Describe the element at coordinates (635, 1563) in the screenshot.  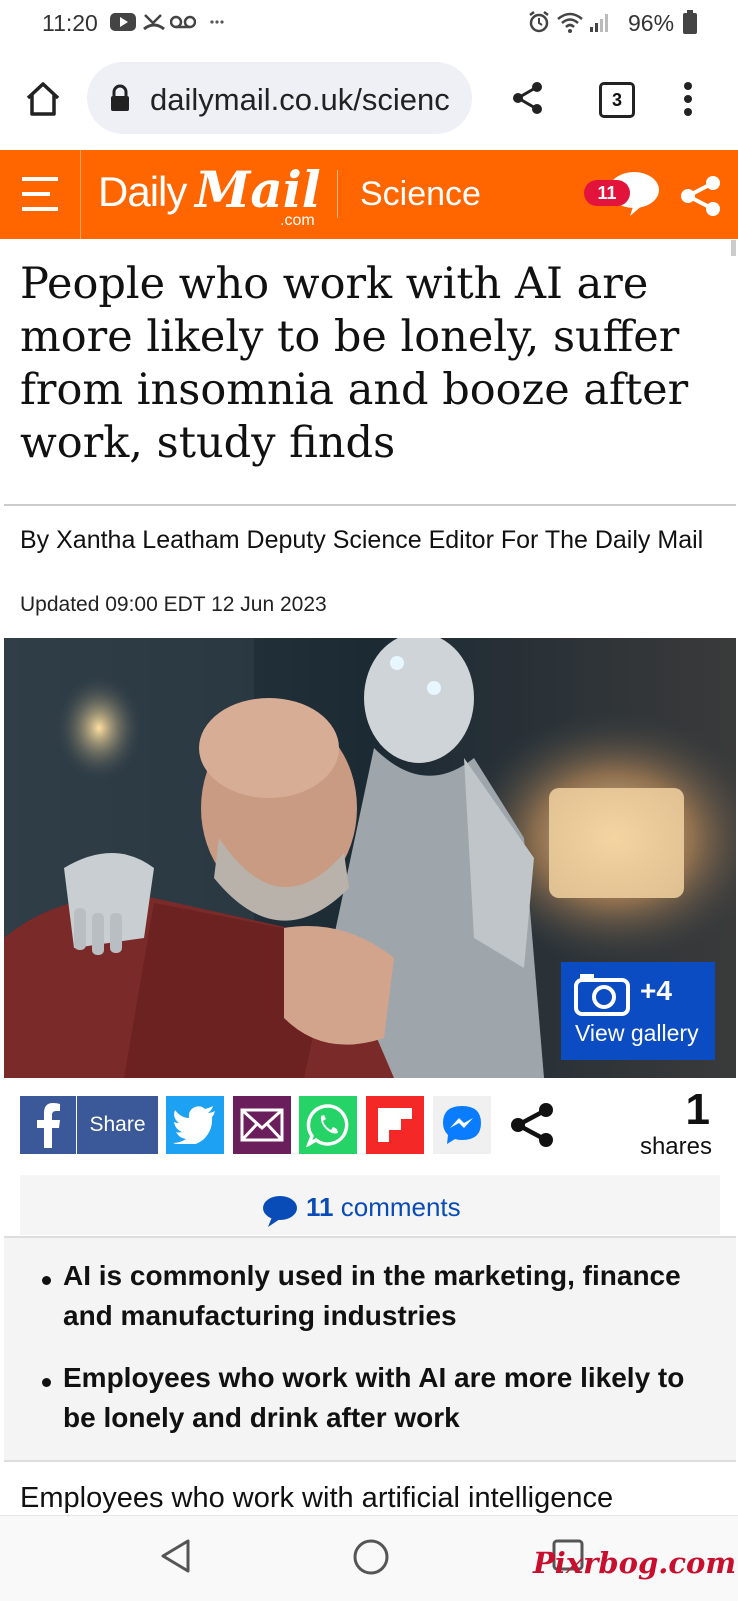
I see `watermark: Pixrbog.com` at that location.